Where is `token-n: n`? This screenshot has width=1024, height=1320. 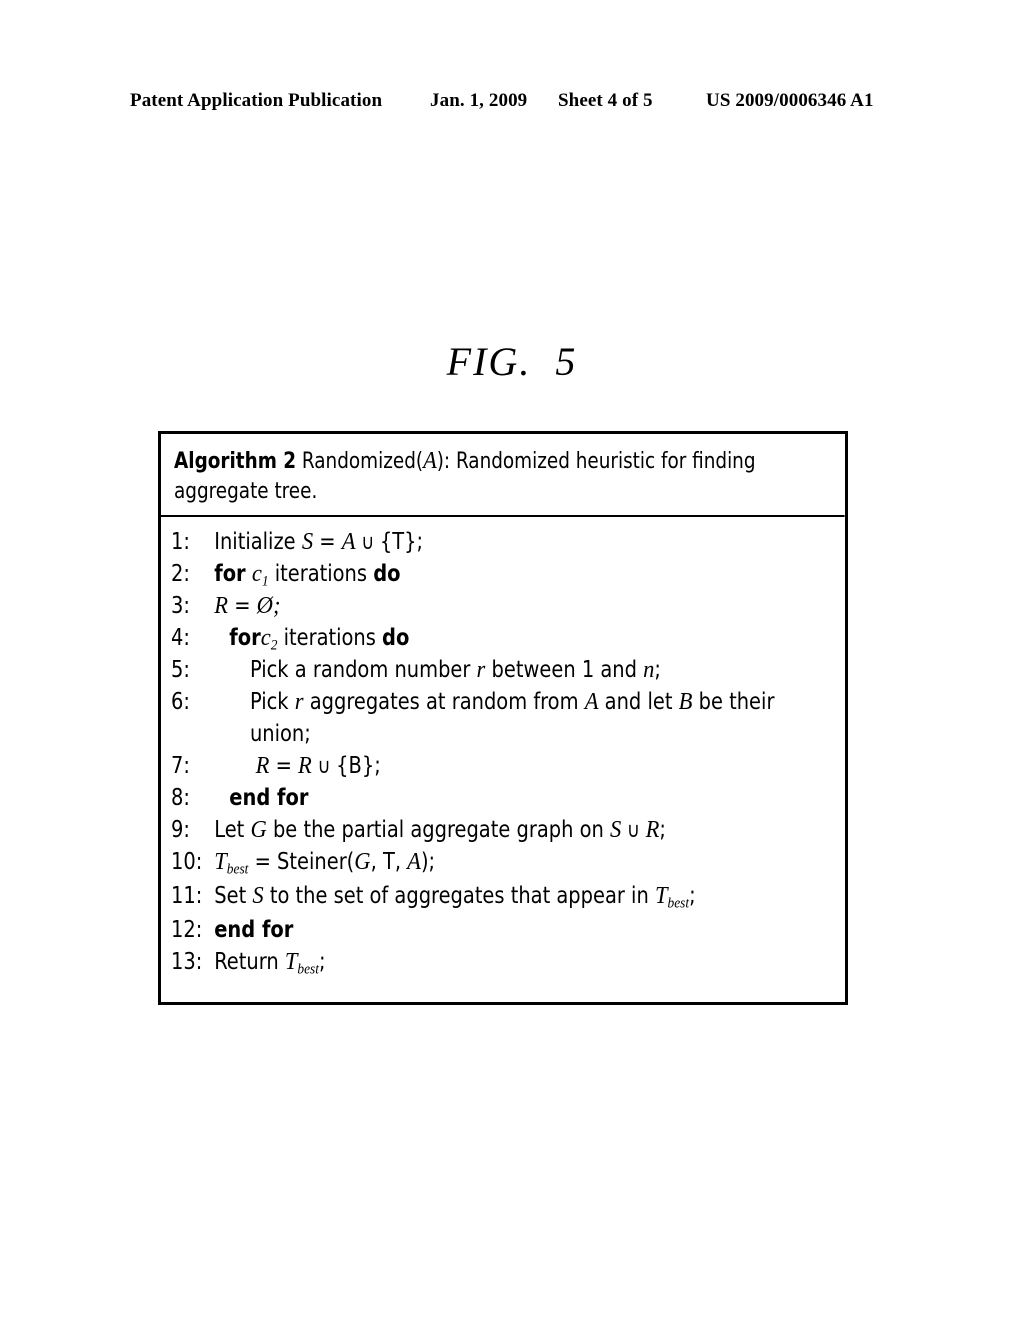 token-n: n is located at coordinates (649, 670).